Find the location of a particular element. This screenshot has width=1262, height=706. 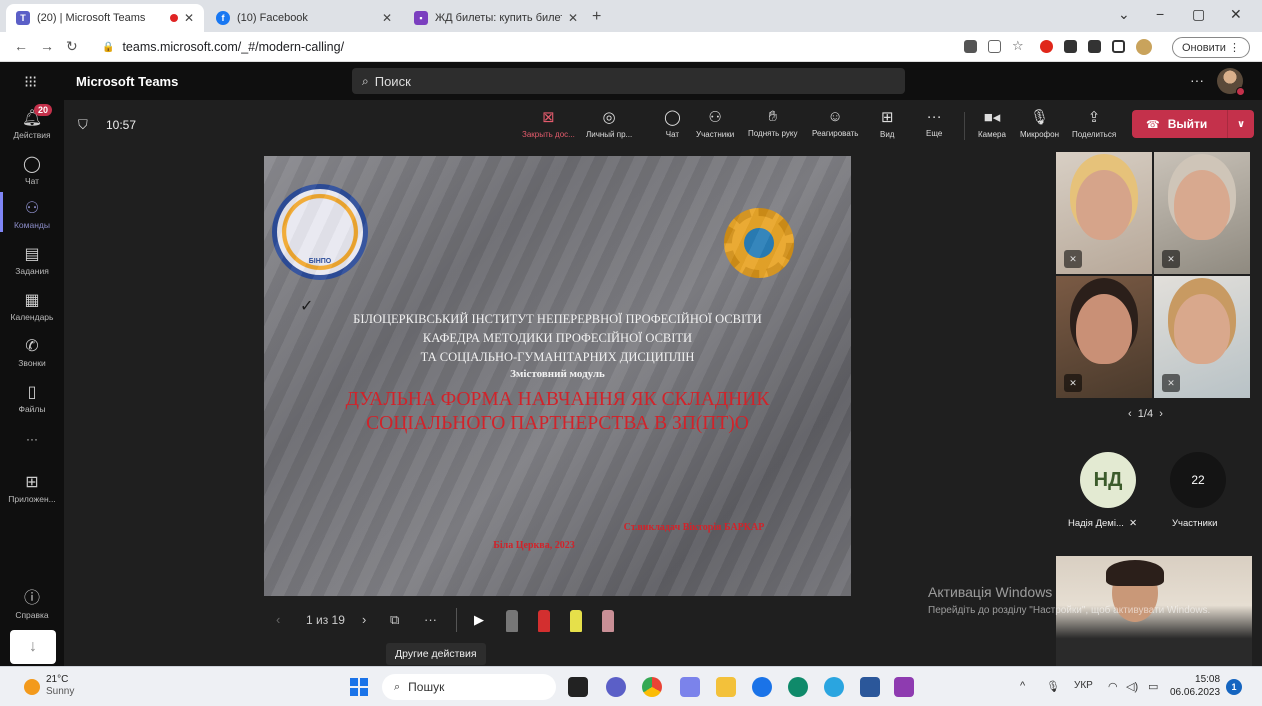

bookmark-star-icon: ☆ is located at coordinates (1018, 45).